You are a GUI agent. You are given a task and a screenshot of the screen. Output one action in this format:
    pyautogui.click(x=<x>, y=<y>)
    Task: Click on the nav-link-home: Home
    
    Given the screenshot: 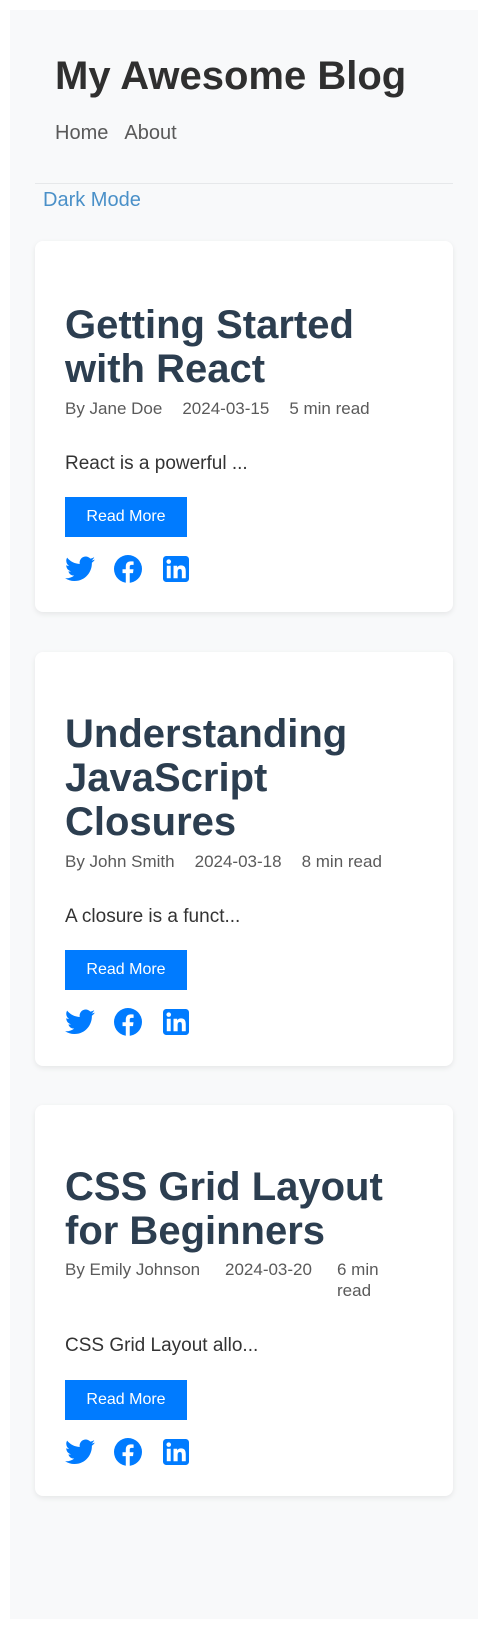 What is the action you would take?
    pyautogui.click(x=81, y=133)
    